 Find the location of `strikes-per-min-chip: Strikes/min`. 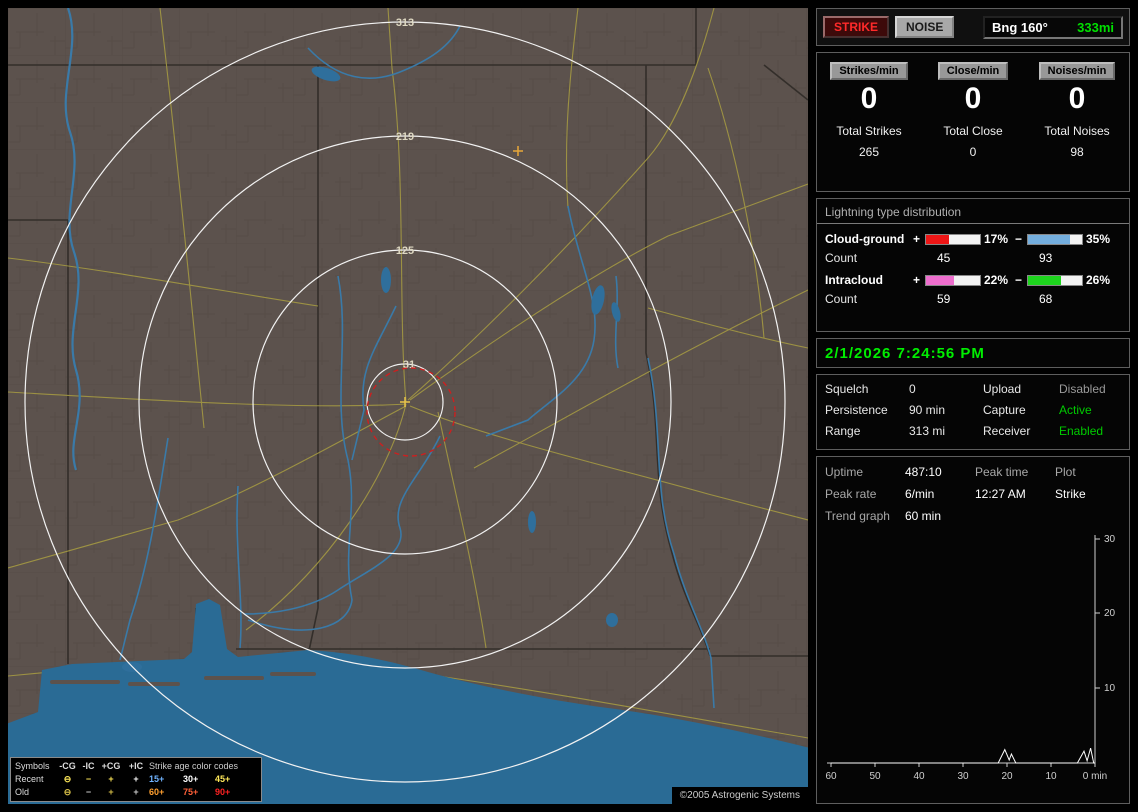

strikes-per-min-chip: Strikes/min is located at coordinates (869, 71).